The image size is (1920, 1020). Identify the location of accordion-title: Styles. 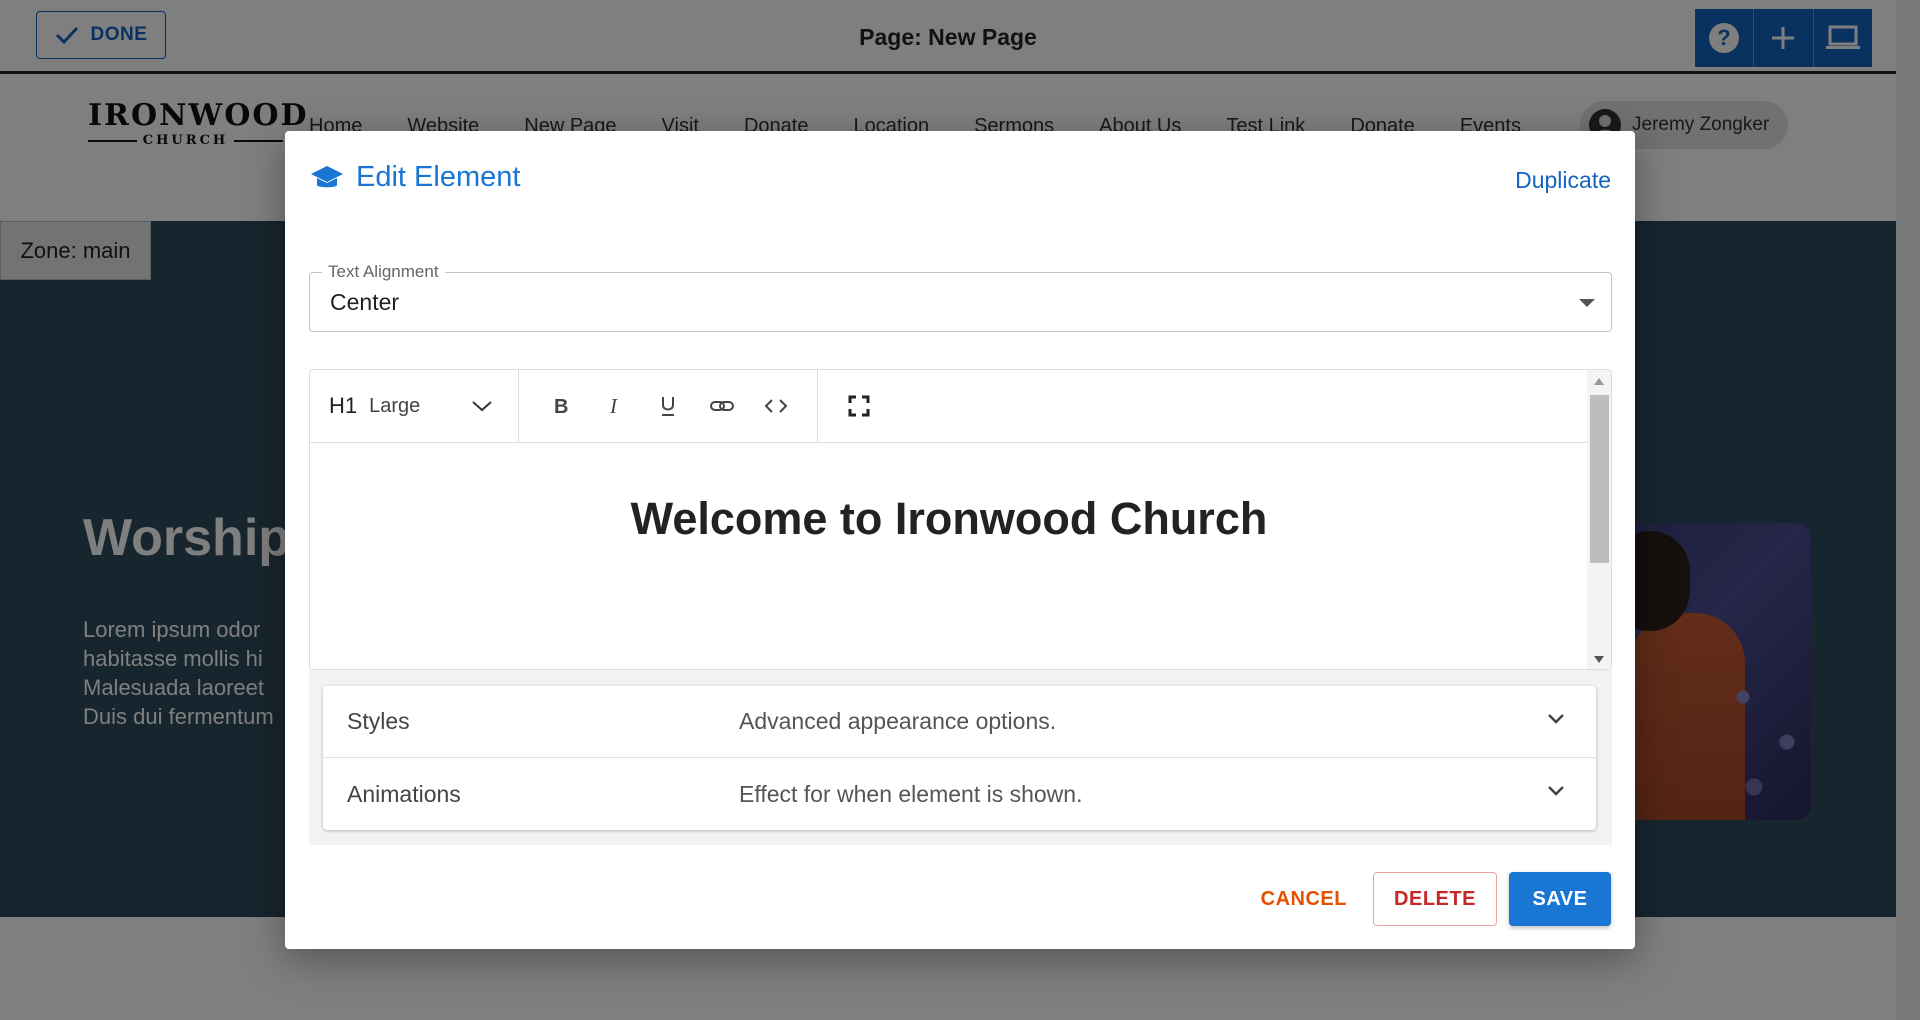
(378, 721).